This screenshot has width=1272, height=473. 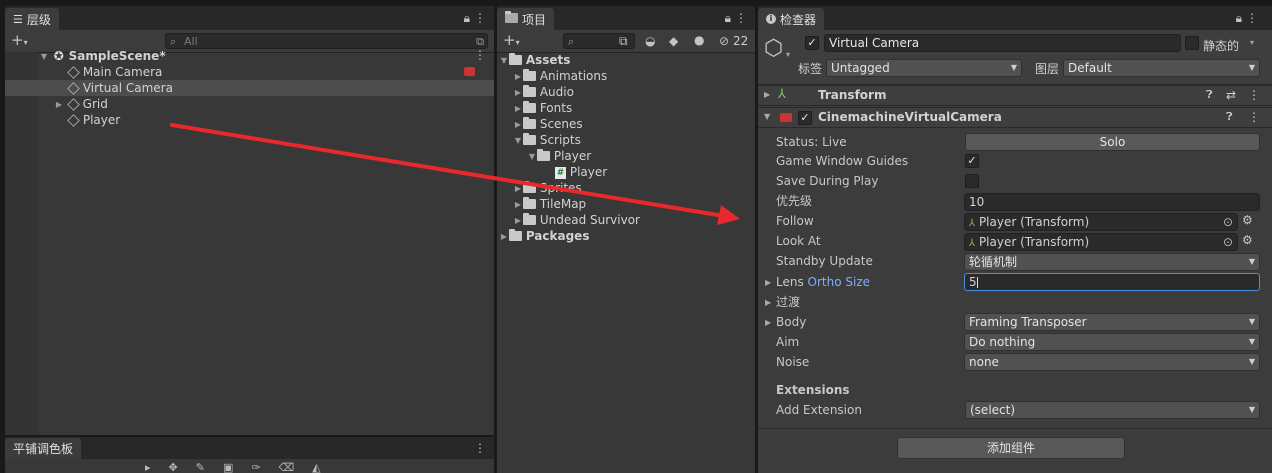 What do you see at coordinates (805, 118) in the screenshot?
I see `component-enabled-checkbox: ✓` at bounding box center [805, 118].